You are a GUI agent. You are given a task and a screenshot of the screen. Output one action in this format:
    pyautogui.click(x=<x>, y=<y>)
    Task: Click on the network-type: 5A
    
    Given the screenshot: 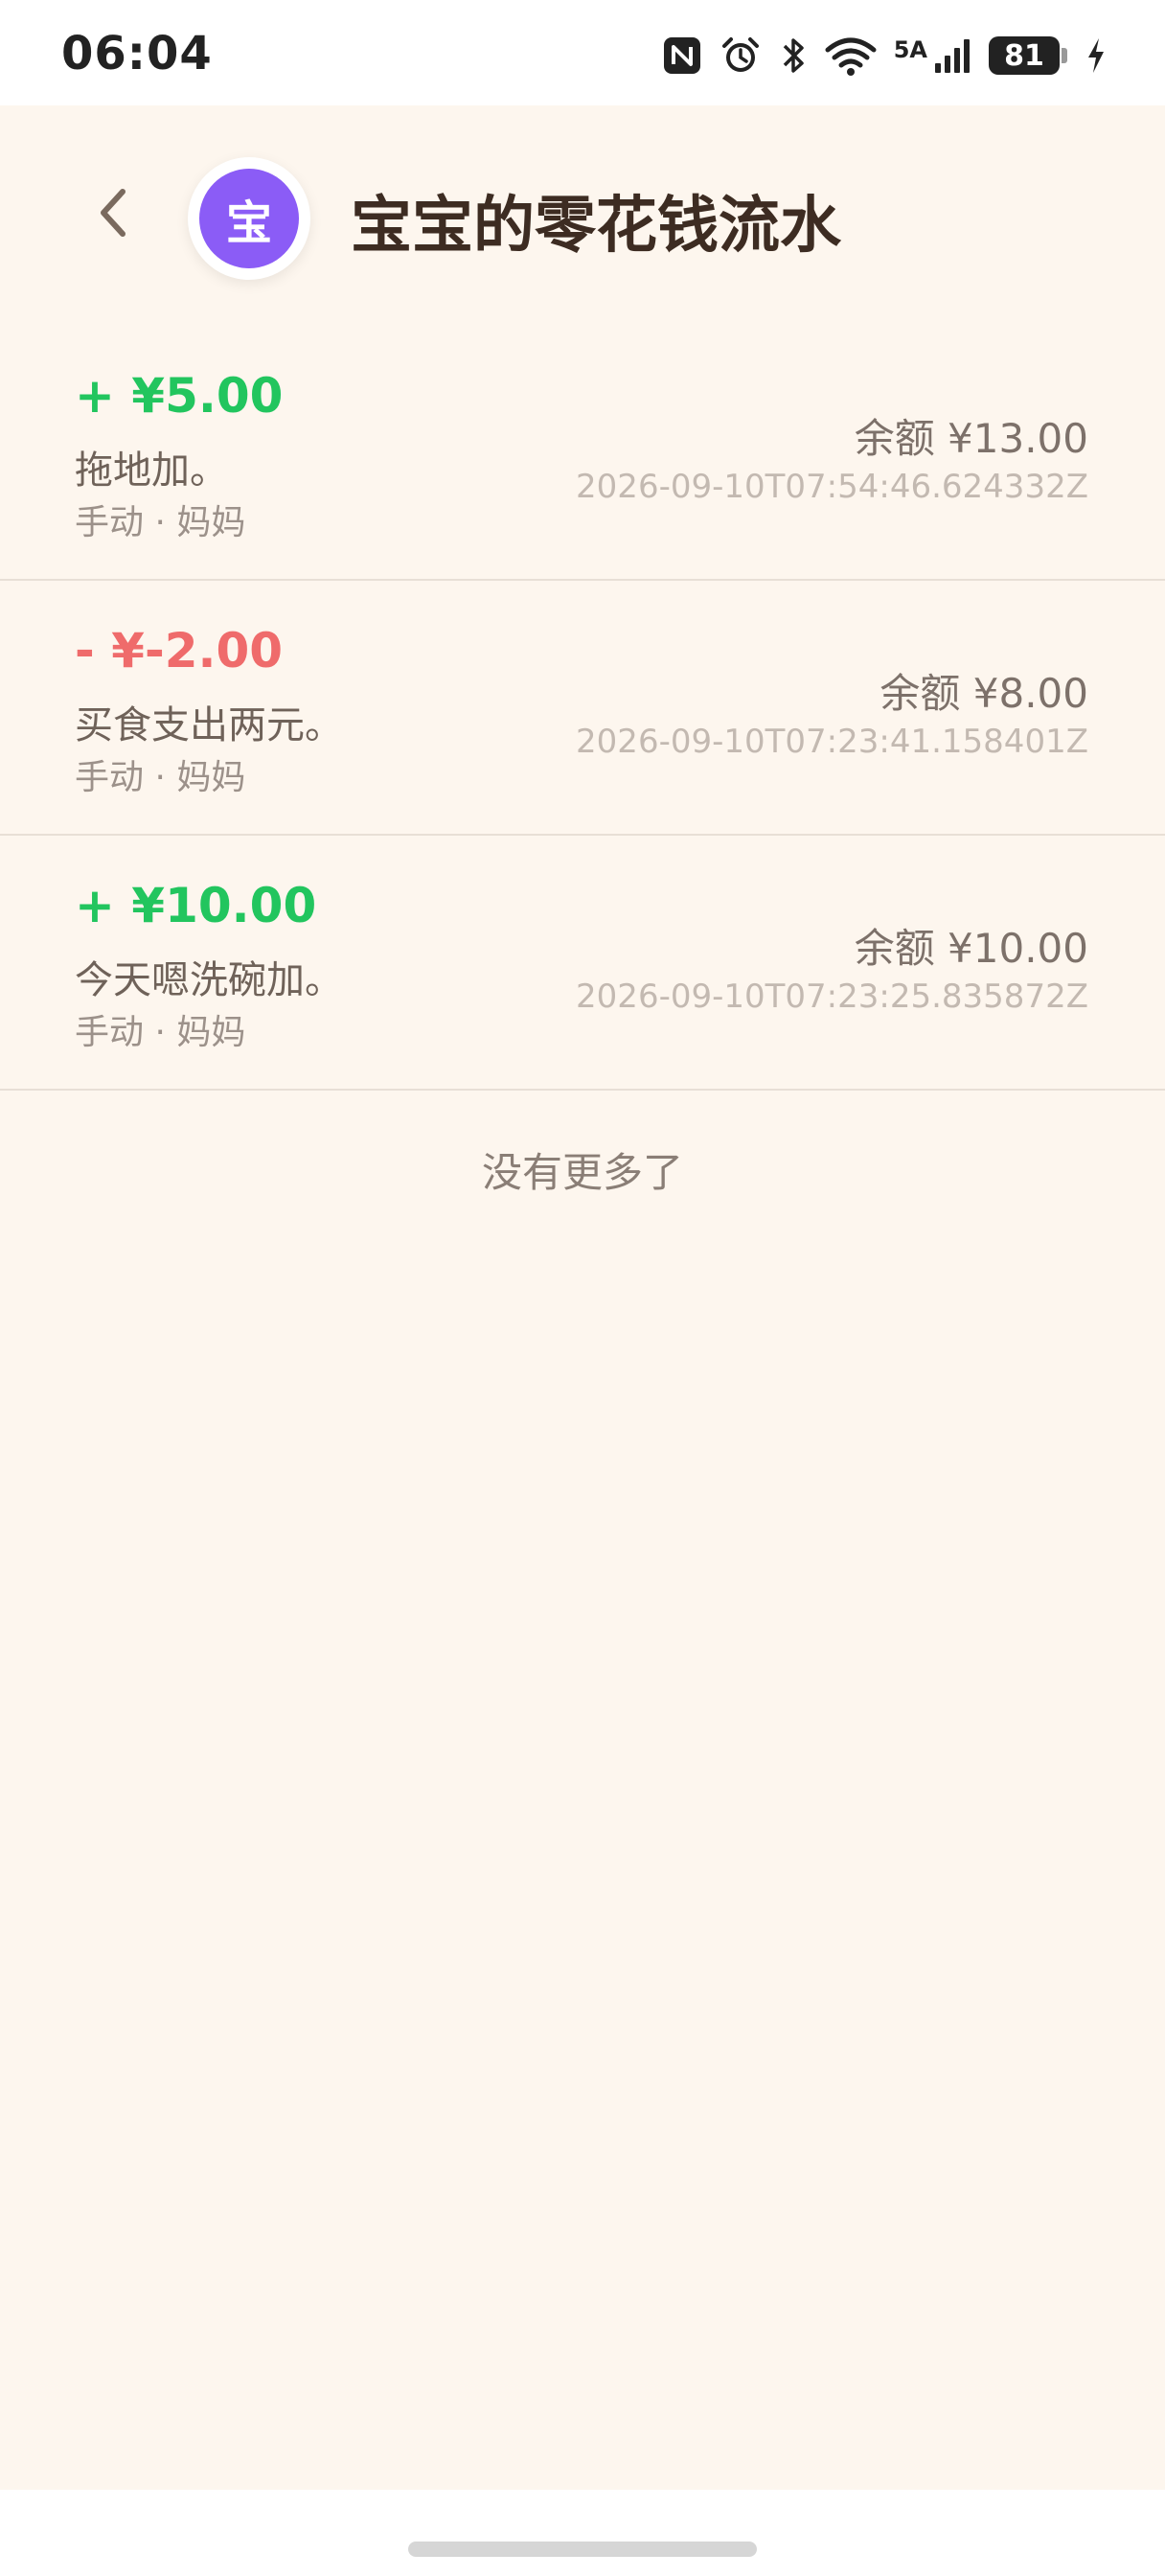 What is the action you would take?
    pyautogui.click(x=910, y=49)
    